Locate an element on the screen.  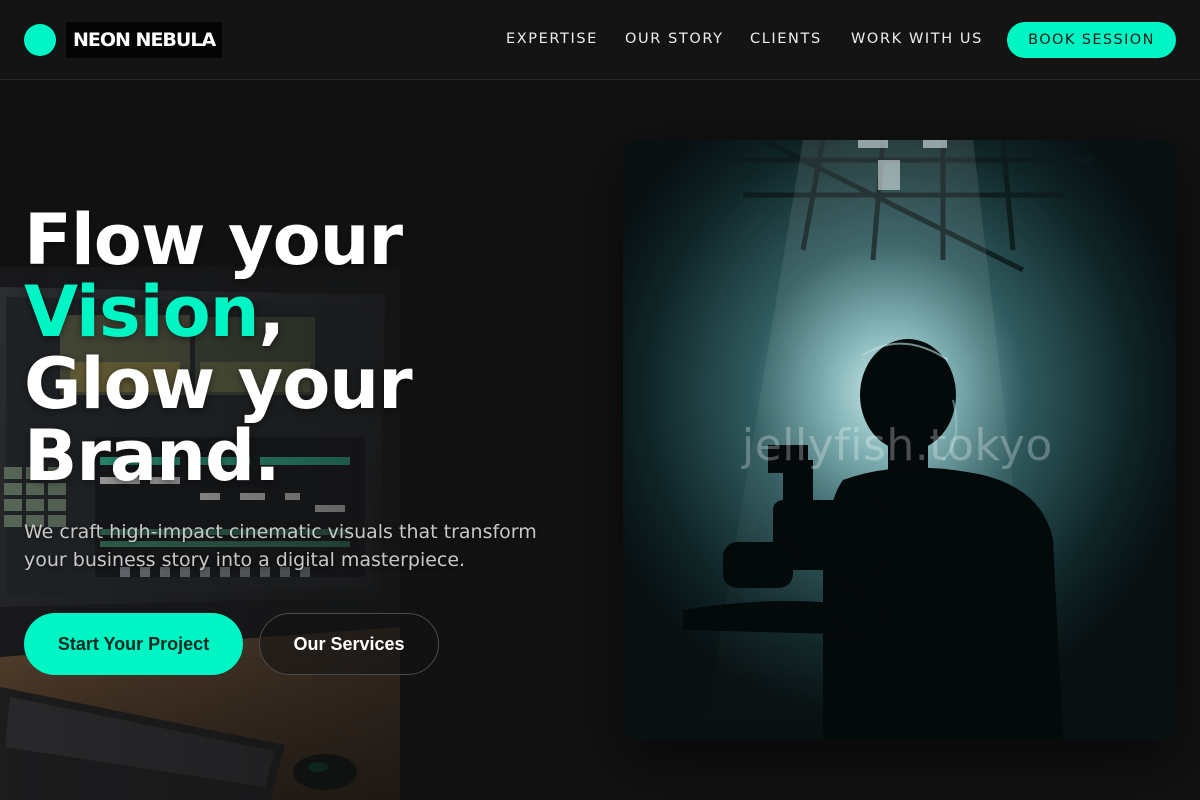
our-services-button: Our Services is located at coordinates (349, 644).